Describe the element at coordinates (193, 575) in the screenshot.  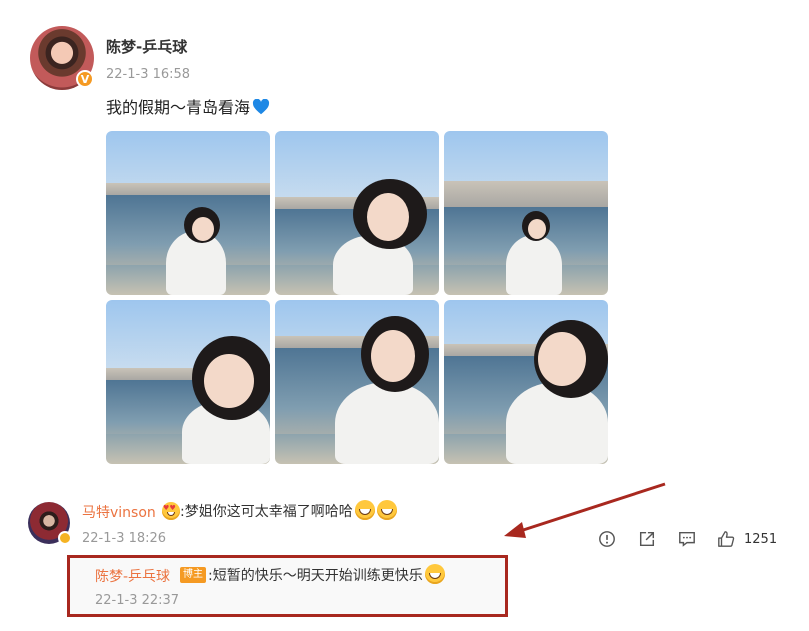
I see `author-badge: 博主` at that location.